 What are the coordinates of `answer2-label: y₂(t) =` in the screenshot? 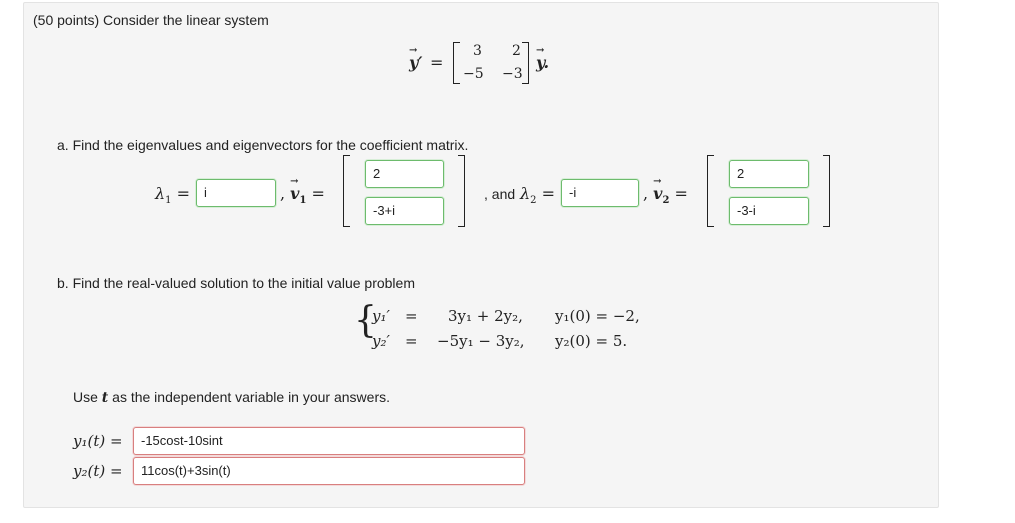 It's located at (98, 471).